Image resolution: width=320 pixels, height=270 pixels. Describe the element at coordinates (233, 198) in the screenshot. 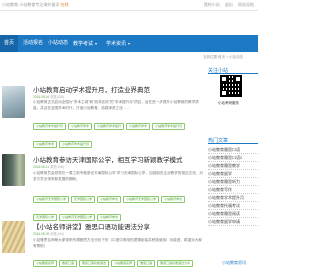

I see `hot-item: 小站教育学术提升月` at that location.